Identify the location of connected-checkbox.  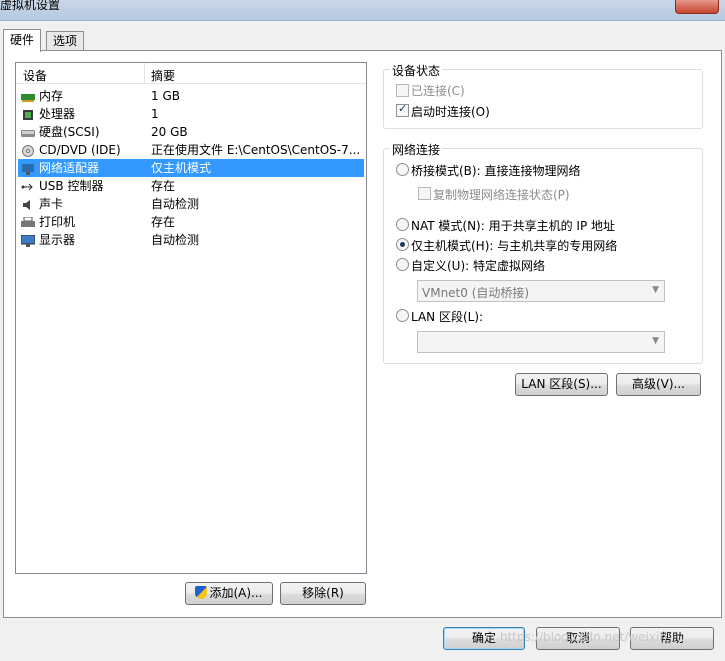
(402, 90).